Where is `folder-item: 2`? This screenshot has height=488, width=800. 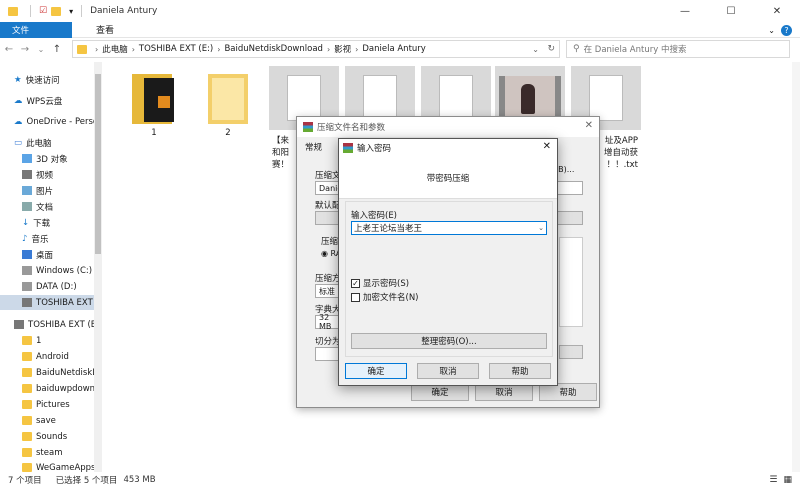
folder-item: 2 is located at coordinates (228, 103).